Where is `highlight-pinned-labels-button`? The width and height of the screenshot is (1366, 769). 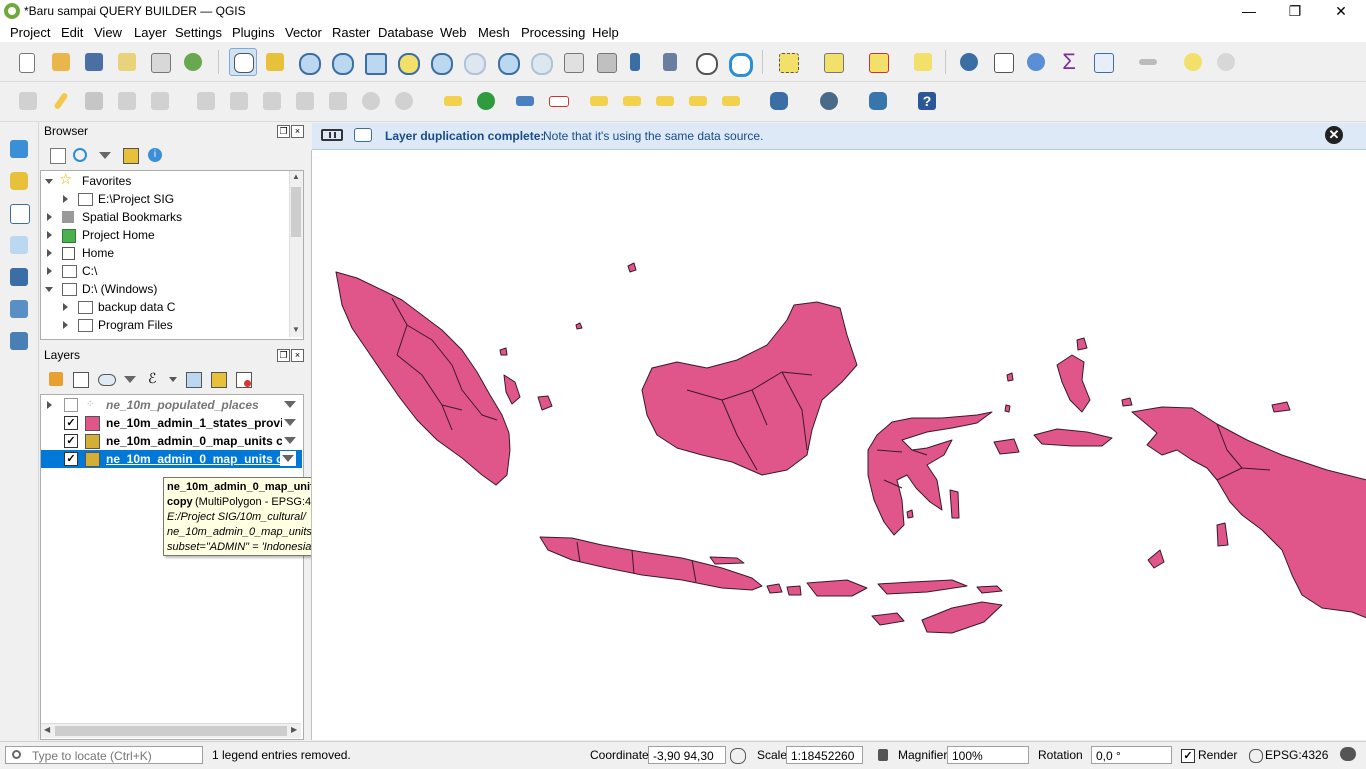
highlight-pinned-labels-button is located at coordinates (525, 101).